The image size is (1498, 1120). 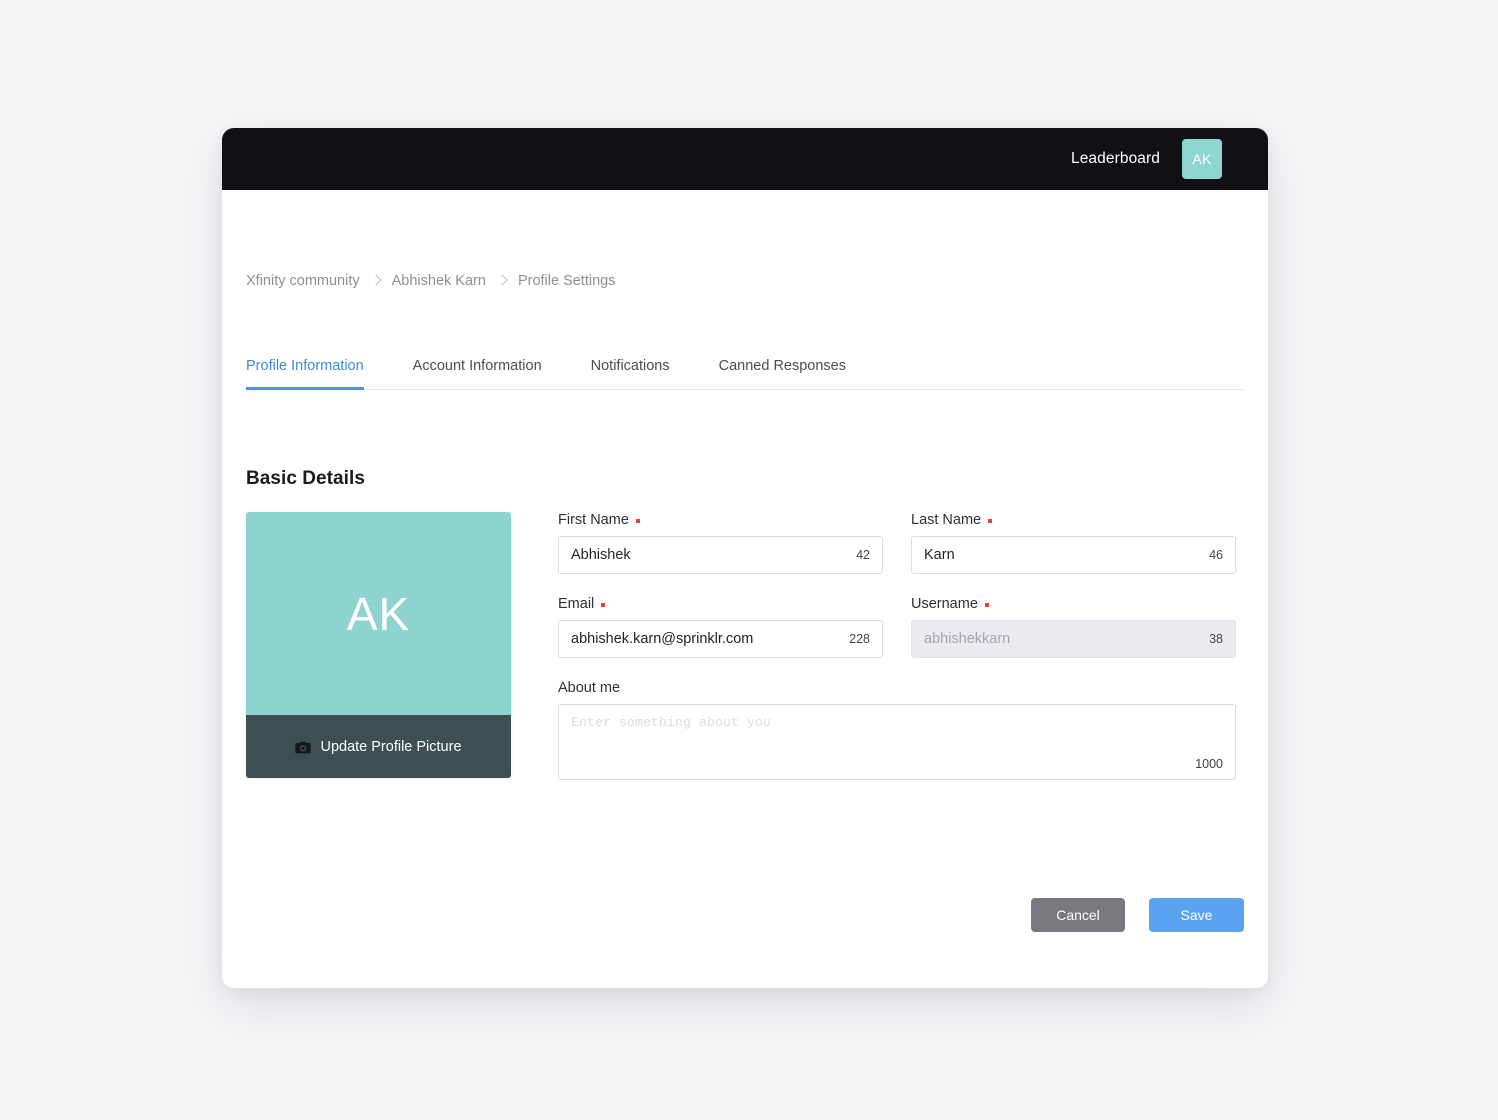 What do you see at coordinates (566, 281) in the screenshot?
I see `breadcrumb-item-profile-settings: Profile Settings` at bounding box center [566, 281].